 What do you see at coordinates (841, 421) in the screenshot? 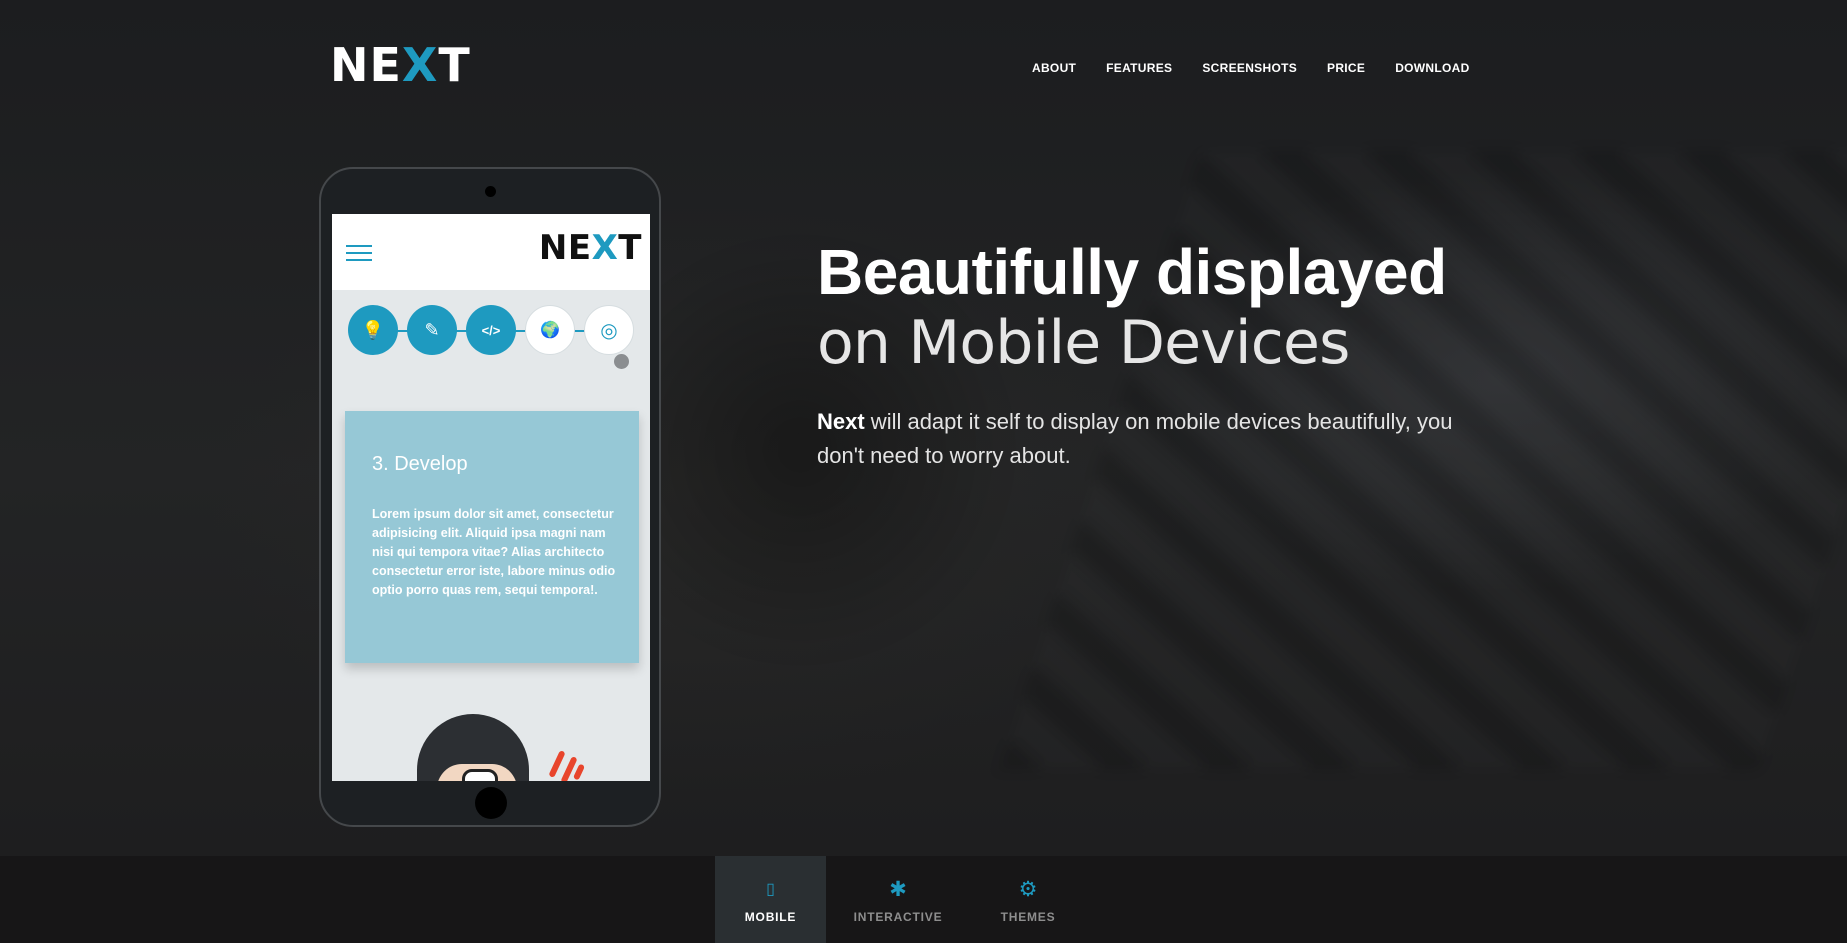
I see `desc-brand: Next` at bounding box center [841, 421].